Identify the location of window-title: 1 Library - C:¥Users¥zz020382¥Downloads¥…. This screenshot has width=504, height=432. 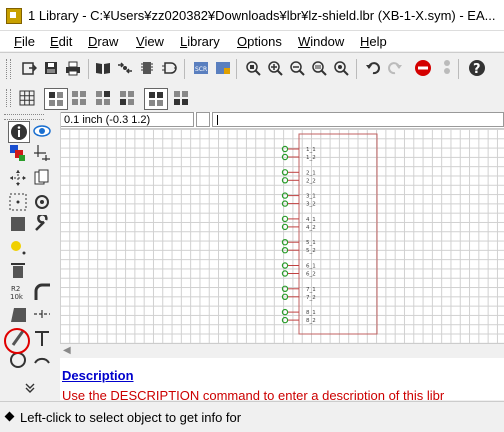
(262, 15).